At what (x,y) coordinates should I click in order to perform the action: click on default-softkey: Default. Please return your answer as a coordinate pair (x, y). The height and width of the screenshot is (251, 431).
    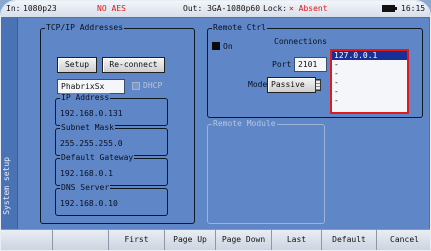
    Looking at the image, I should click on (349, 240).